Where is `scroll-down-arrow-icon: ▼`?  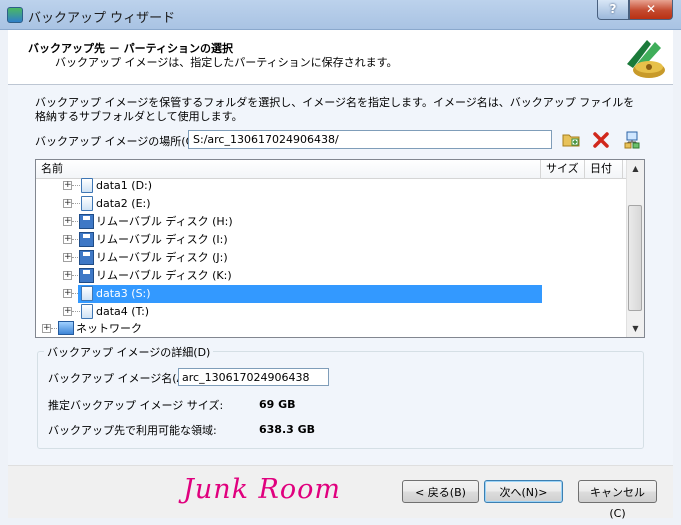 scroll-down-arrow-icon: ▼ is located at coordinates (635, 328).